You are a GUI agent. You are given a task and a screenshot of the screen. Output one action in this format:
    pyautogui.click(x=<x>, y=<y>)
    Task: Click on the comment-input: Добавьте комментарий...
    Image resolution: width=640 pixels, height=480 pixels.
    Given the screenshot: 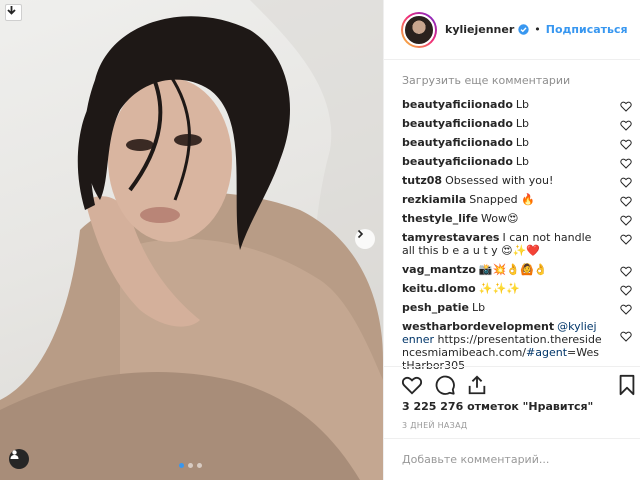 What is the action you would take?
    pyautogui.click(x=512, y=459)
    